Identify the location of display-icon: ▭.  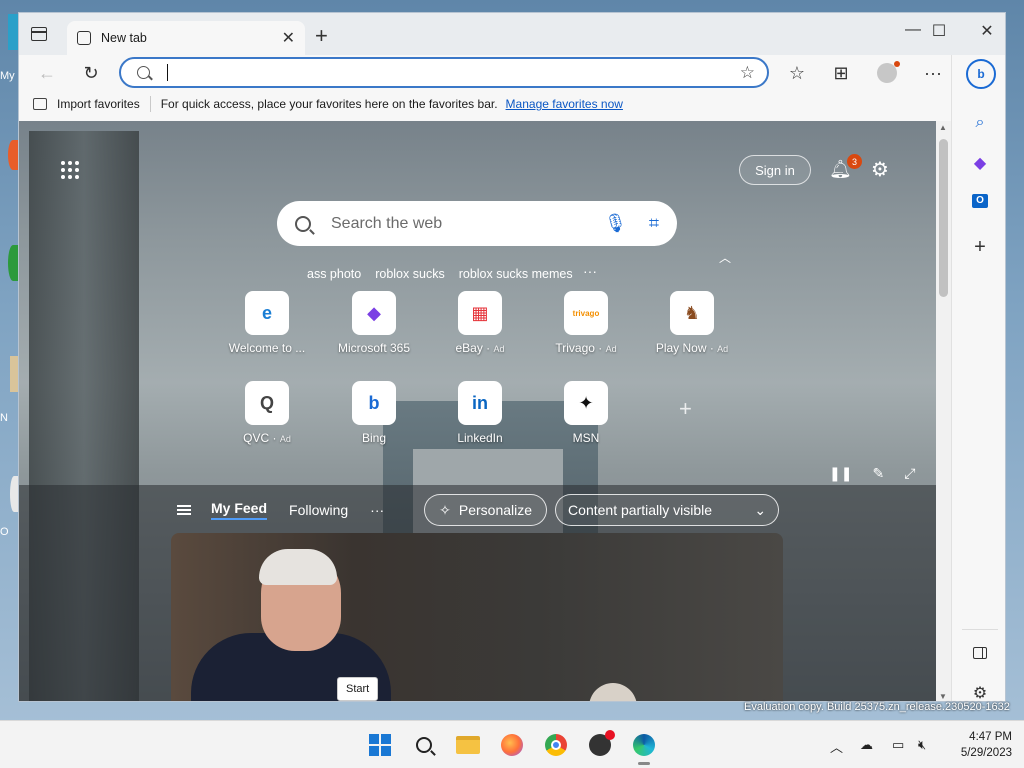
(898, 745).